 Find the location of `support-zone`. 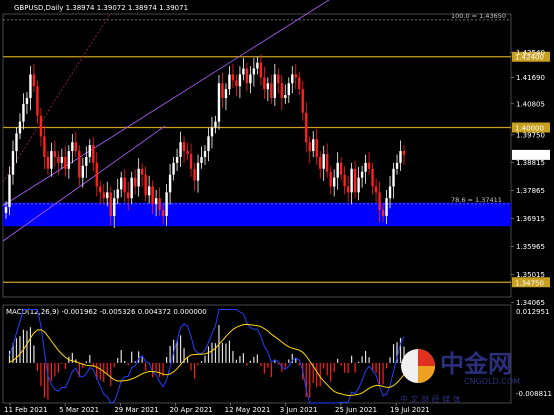

support-zone is located at coordinates (257, 214).